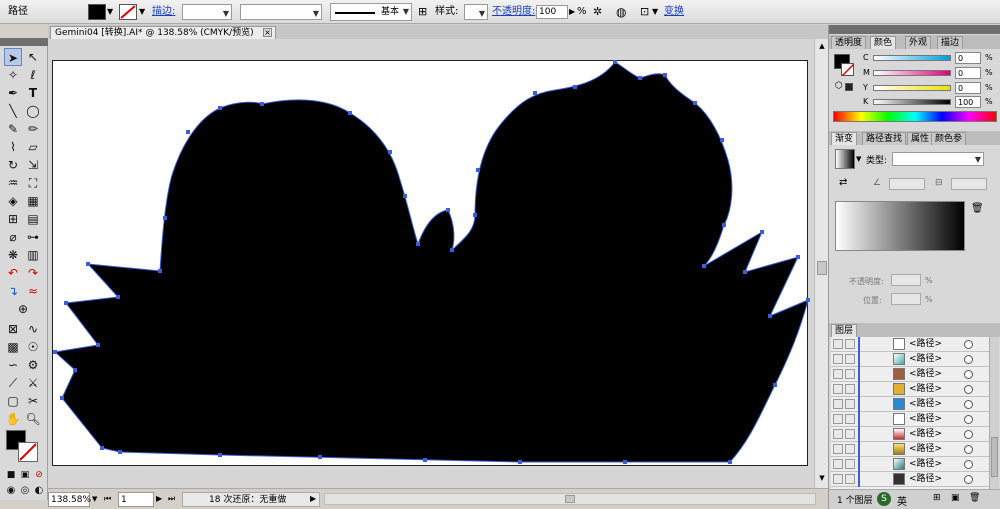 Image resolution: width=1000 pixels, height=509 pixels. What do you see at coordinates (848, 70) in the screenshot?
I see `color-stroke-swatch` at bounding box center [848, 70].